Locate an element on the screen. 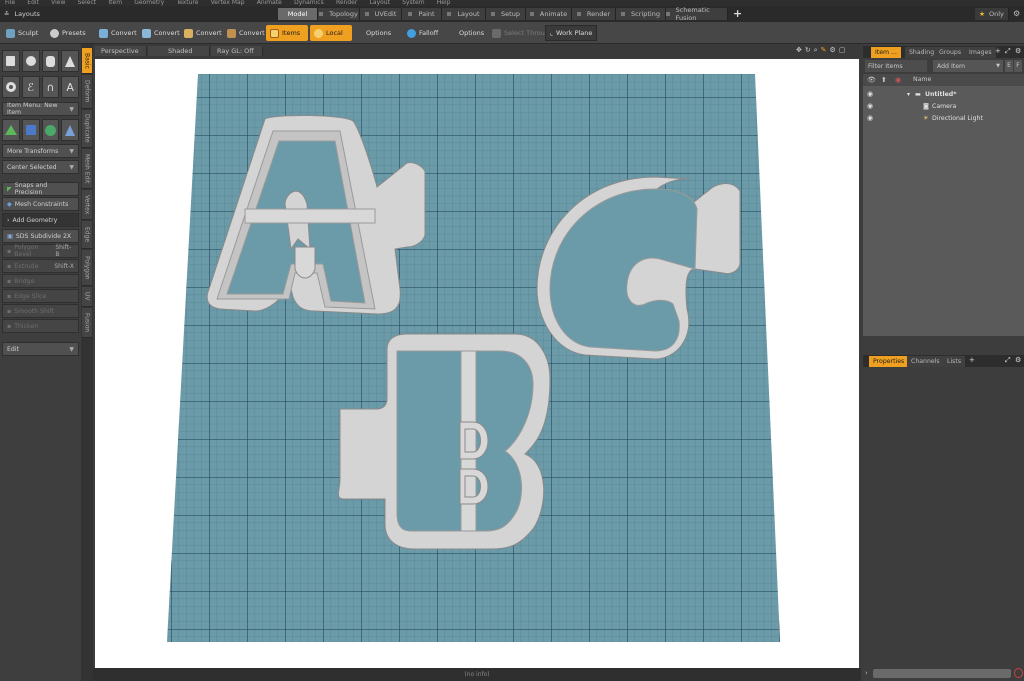 Image resolution: width=1024 pixels, height=681 pixels. tab-properties: Properties is located at coordinates (889, 361).